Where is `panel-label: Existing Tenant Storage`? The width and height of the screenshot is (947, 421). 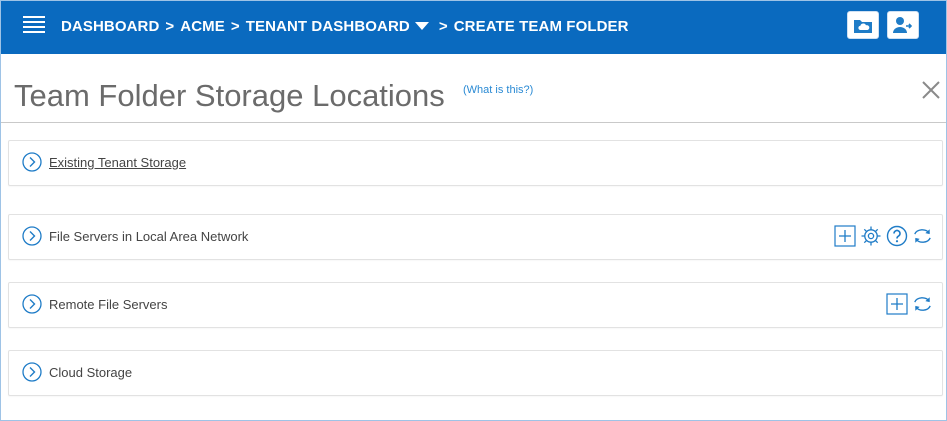 panel-label: Existing Tenant Storage is located at coordinates (117, 162).